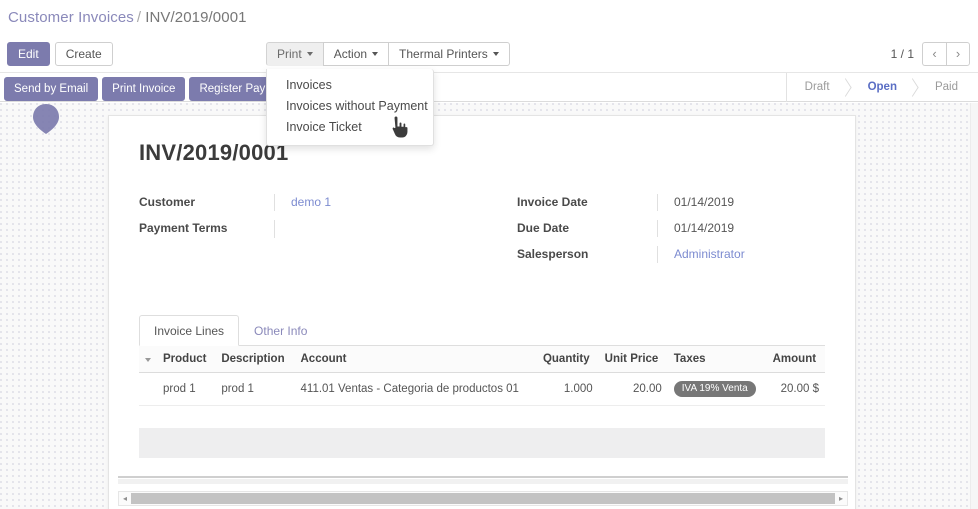  Describe the element at coordinates (958, 54) in the screenshot. I see `pager-next-button: ›` at that location.